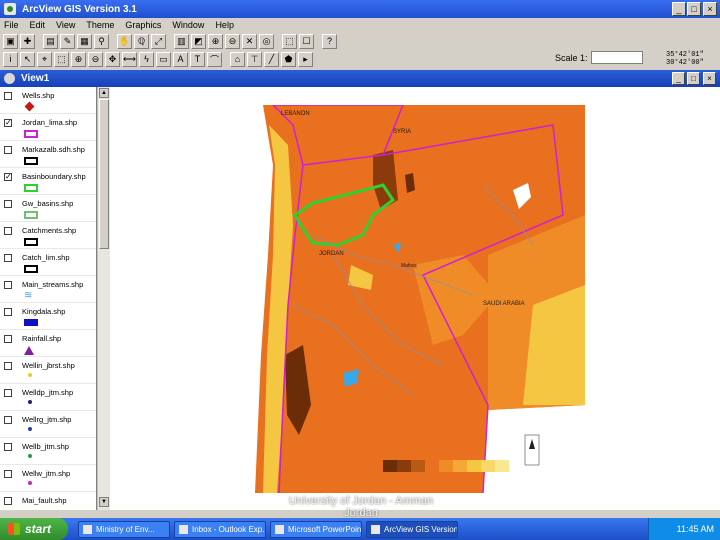 This screenshot has width=720, height=540. I want to click on query-builder-icon: ℚ, so click(141, 41).